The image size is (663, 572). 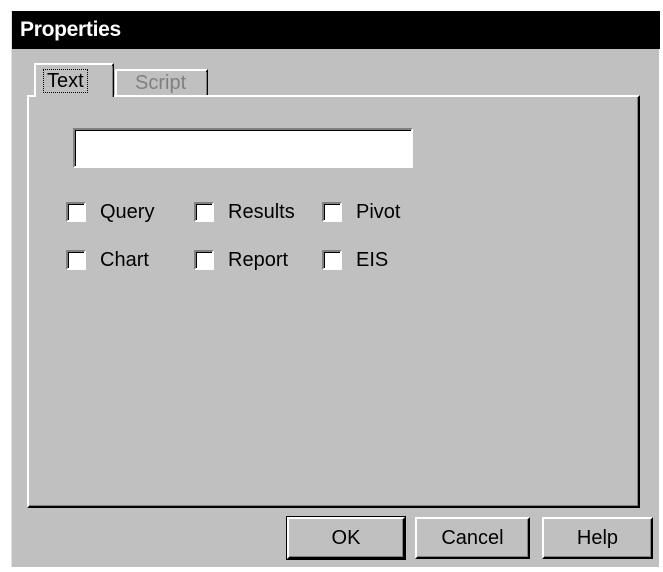 I want to click on checkbox-chart: Chart, so click(x=107, y=260).